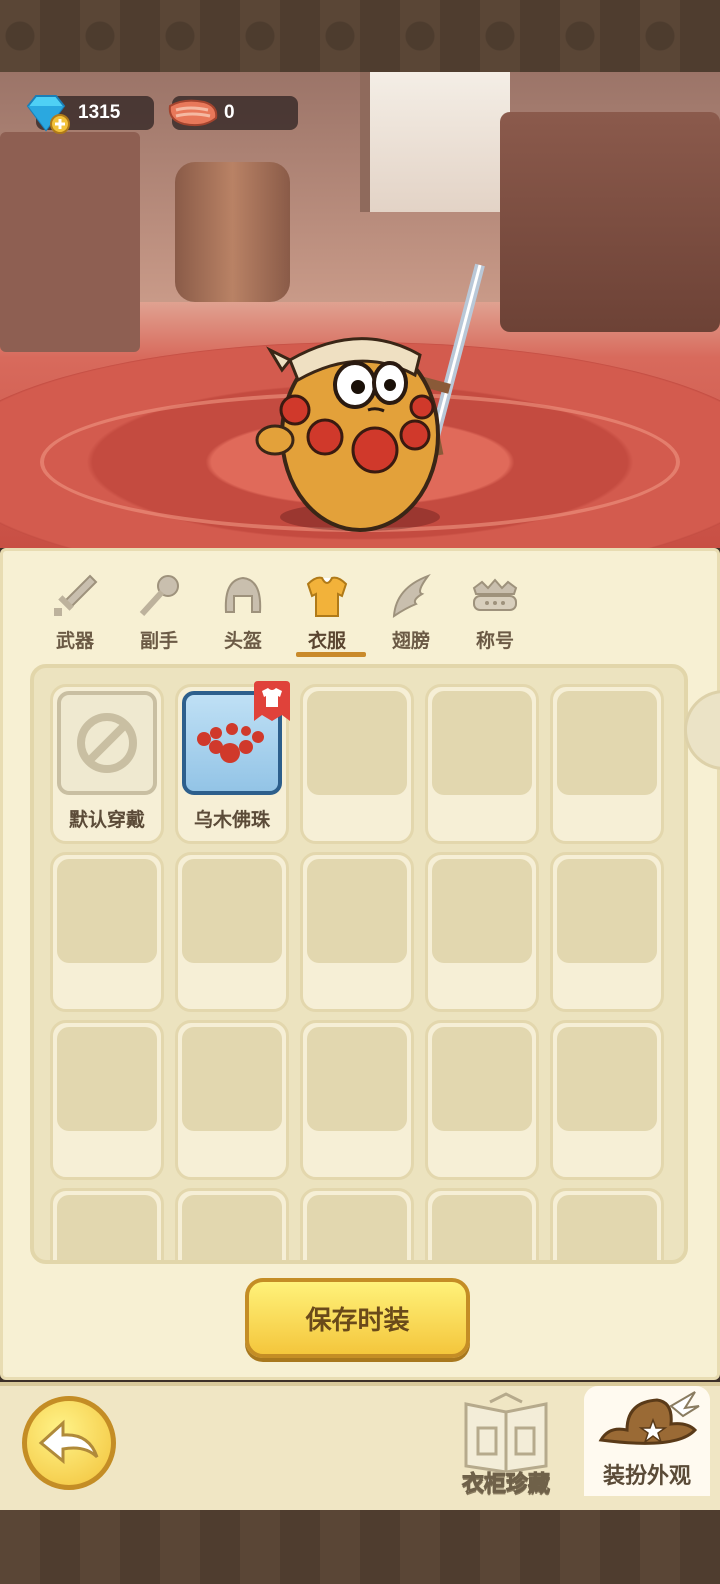  I want to click on tab-label-clothes: 衣服, so click(326, 641).